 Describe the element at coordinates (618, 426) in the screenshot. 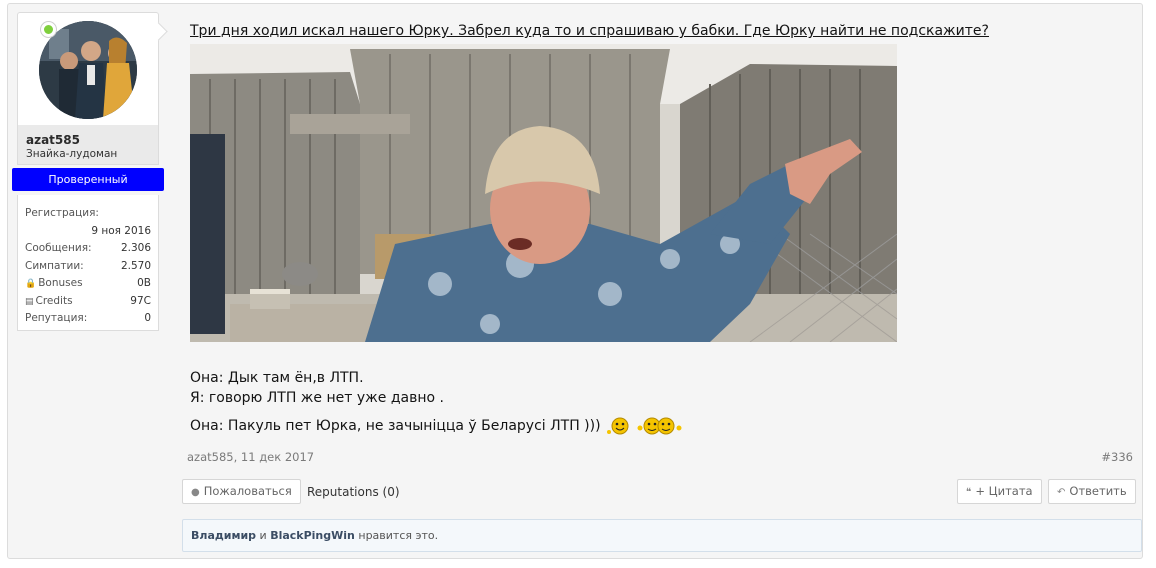

I see `laughing-smiley-icon` at that location.